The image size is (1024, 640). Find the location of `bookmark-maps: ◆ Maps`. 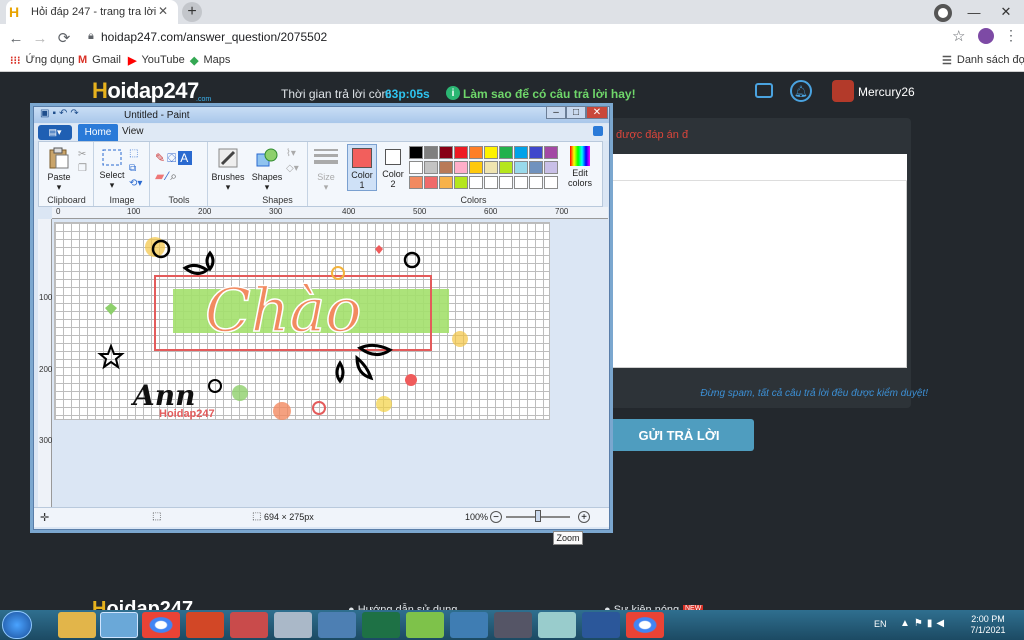

bookmark-maps: ◆ Maps is located at coordinates (210, 60).